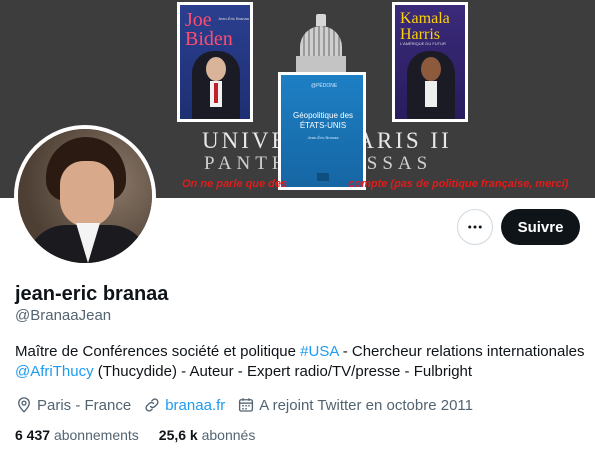  I want to click on user-handle: @BranaaJean, so click(63, 315).